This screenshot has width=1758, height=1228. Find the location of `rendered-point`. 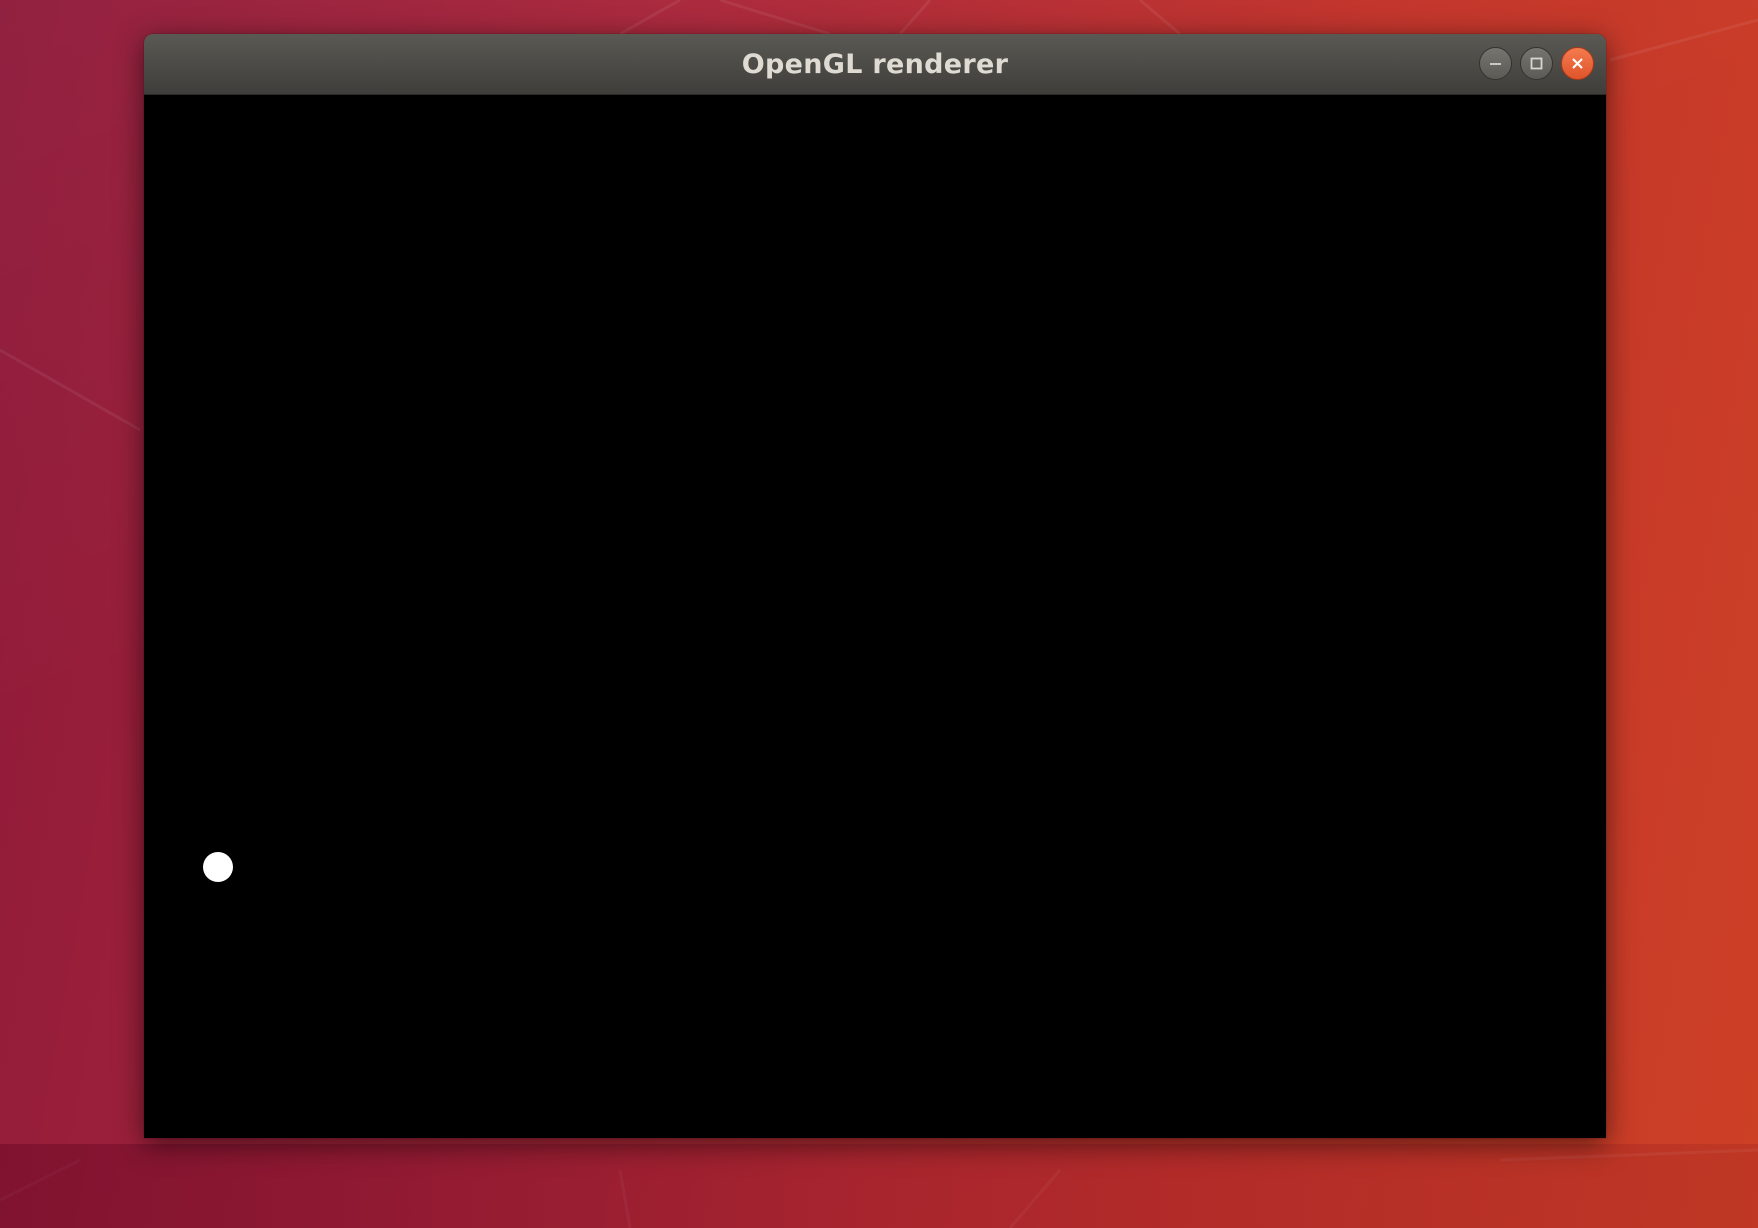

rendered-point is located at coordinates (218, 867).